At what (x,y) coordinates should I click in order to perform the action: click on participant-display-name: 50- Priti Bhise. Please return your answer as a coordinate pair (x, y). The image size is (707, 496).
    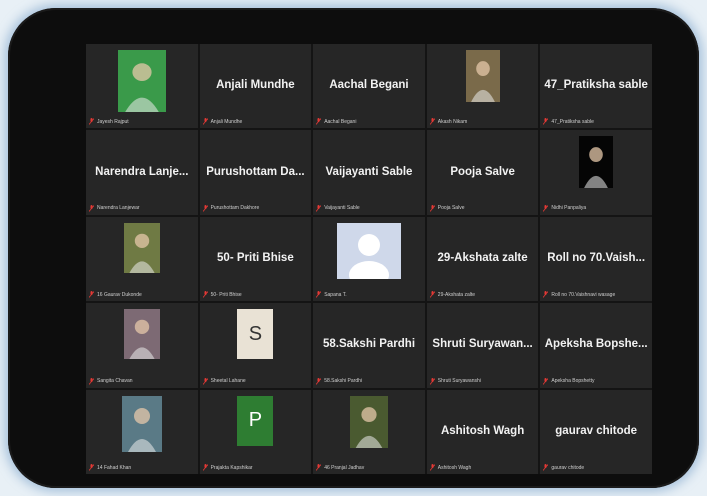
    Looking at the image, I should click on (255, 257).